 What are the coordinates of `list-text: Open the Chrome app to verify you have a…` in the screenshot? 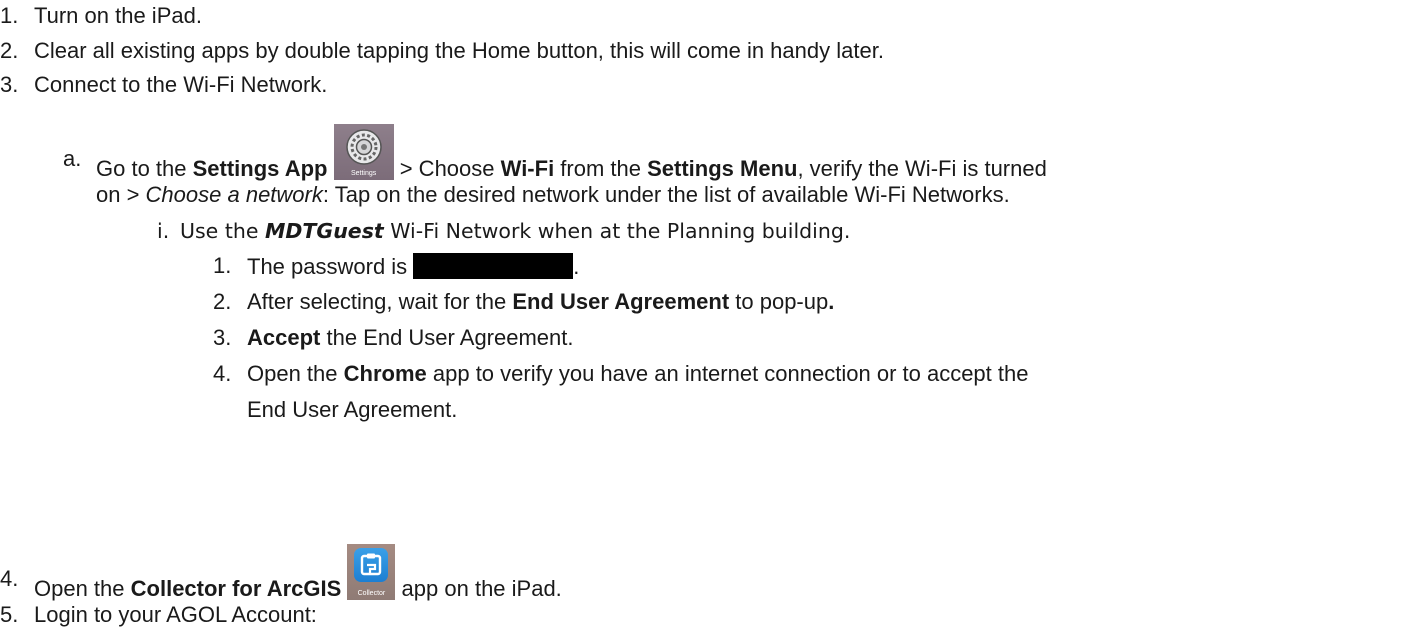 It's located at (638, 373).